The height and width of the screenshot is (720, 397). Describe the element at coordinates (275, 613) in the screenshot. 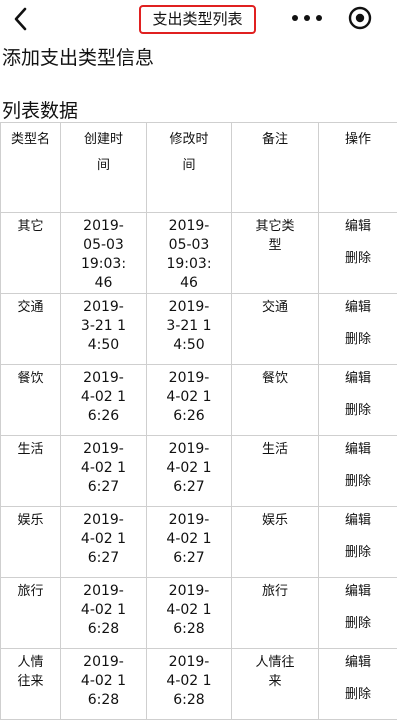

I see `note-cell: 旅行` at that location.